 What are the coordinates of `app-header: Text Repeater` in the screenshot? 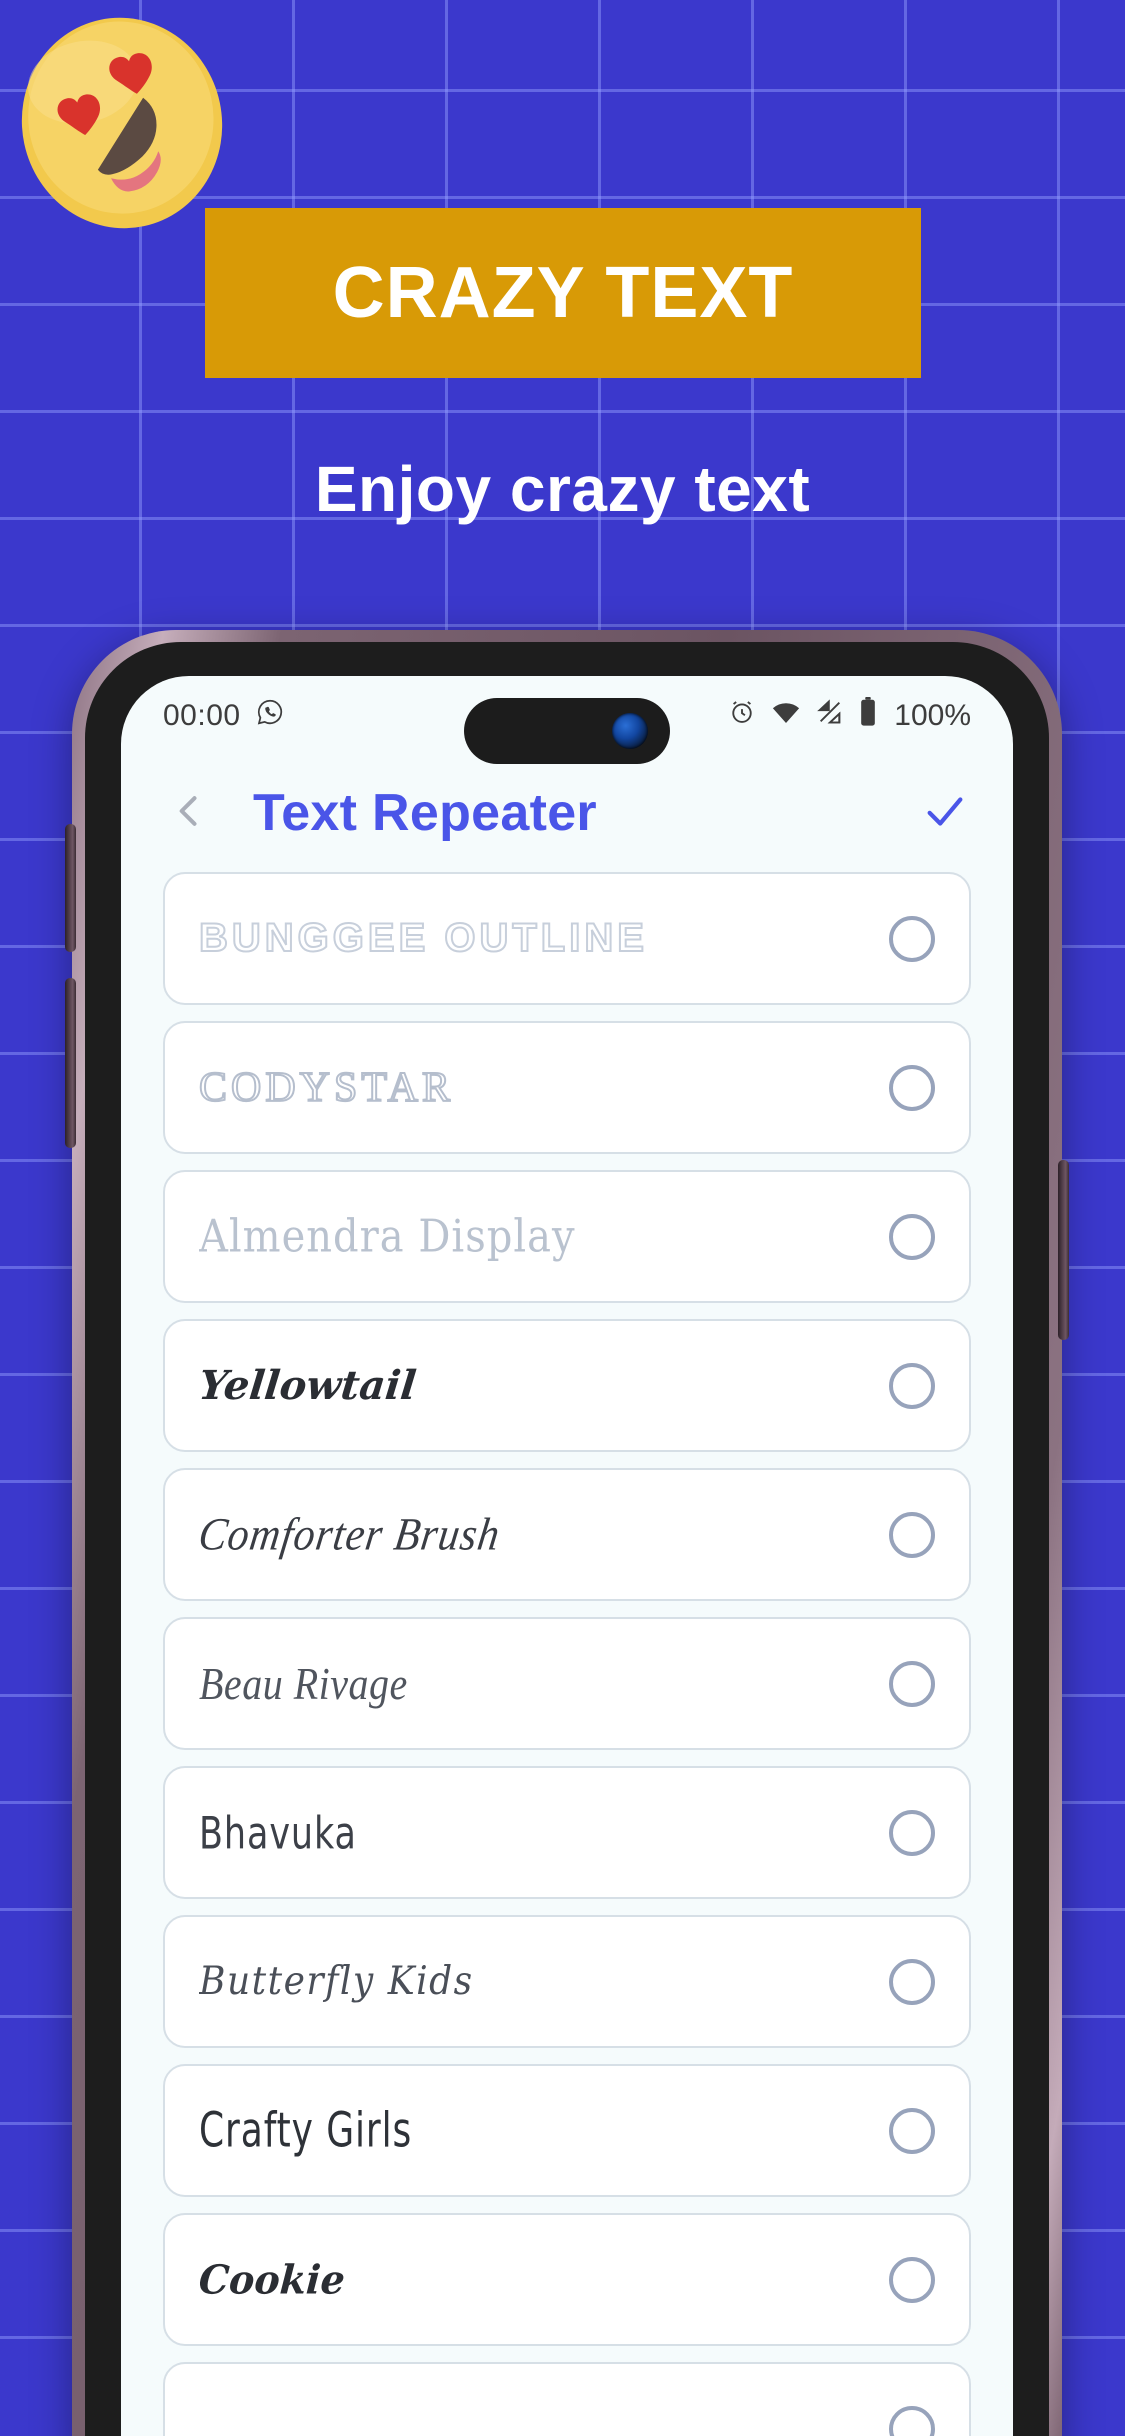 It's located at (567, 813).